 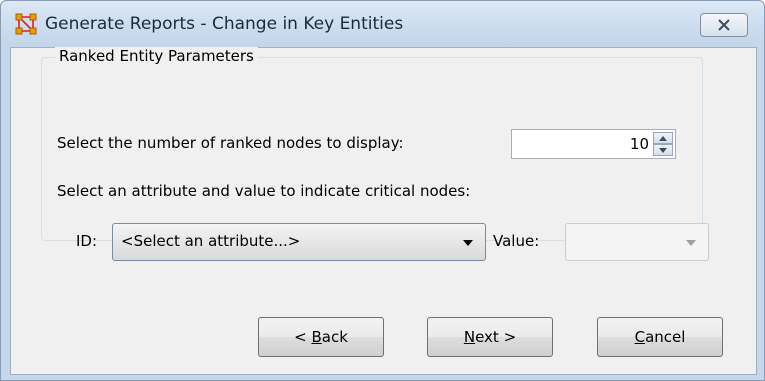 What do you see at coordinates (640, 337) in the screenshot?
I see `cancel-button-mnemonic: C` at bounding box center [640, 337].